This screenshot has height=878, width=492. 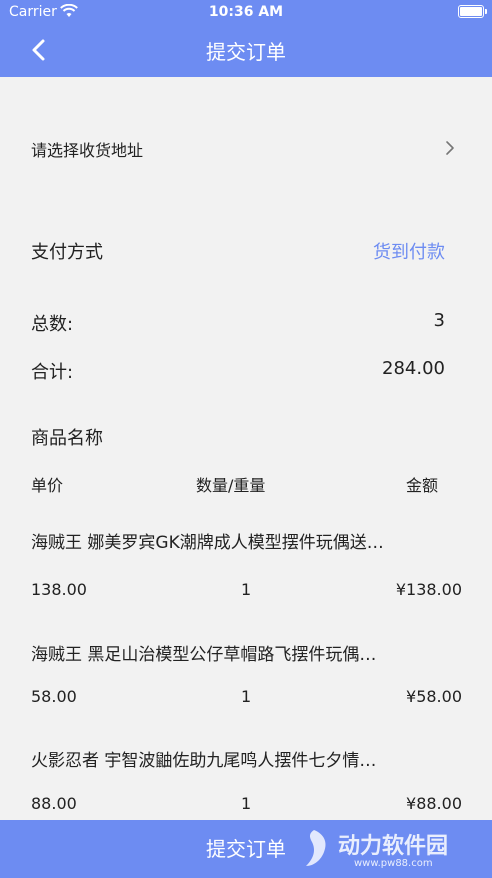 I want to click on goods-header-label: 商品名称, so click(x=67, y=438).